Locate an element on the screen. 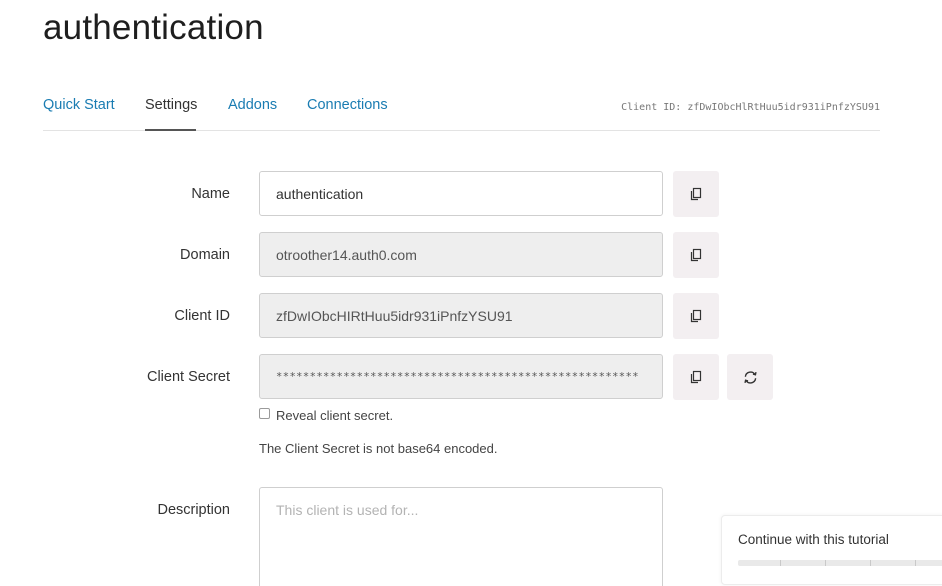 The width and height of the screenshot is (942, 586). copy-name-button is located at coordinates (696, 194).